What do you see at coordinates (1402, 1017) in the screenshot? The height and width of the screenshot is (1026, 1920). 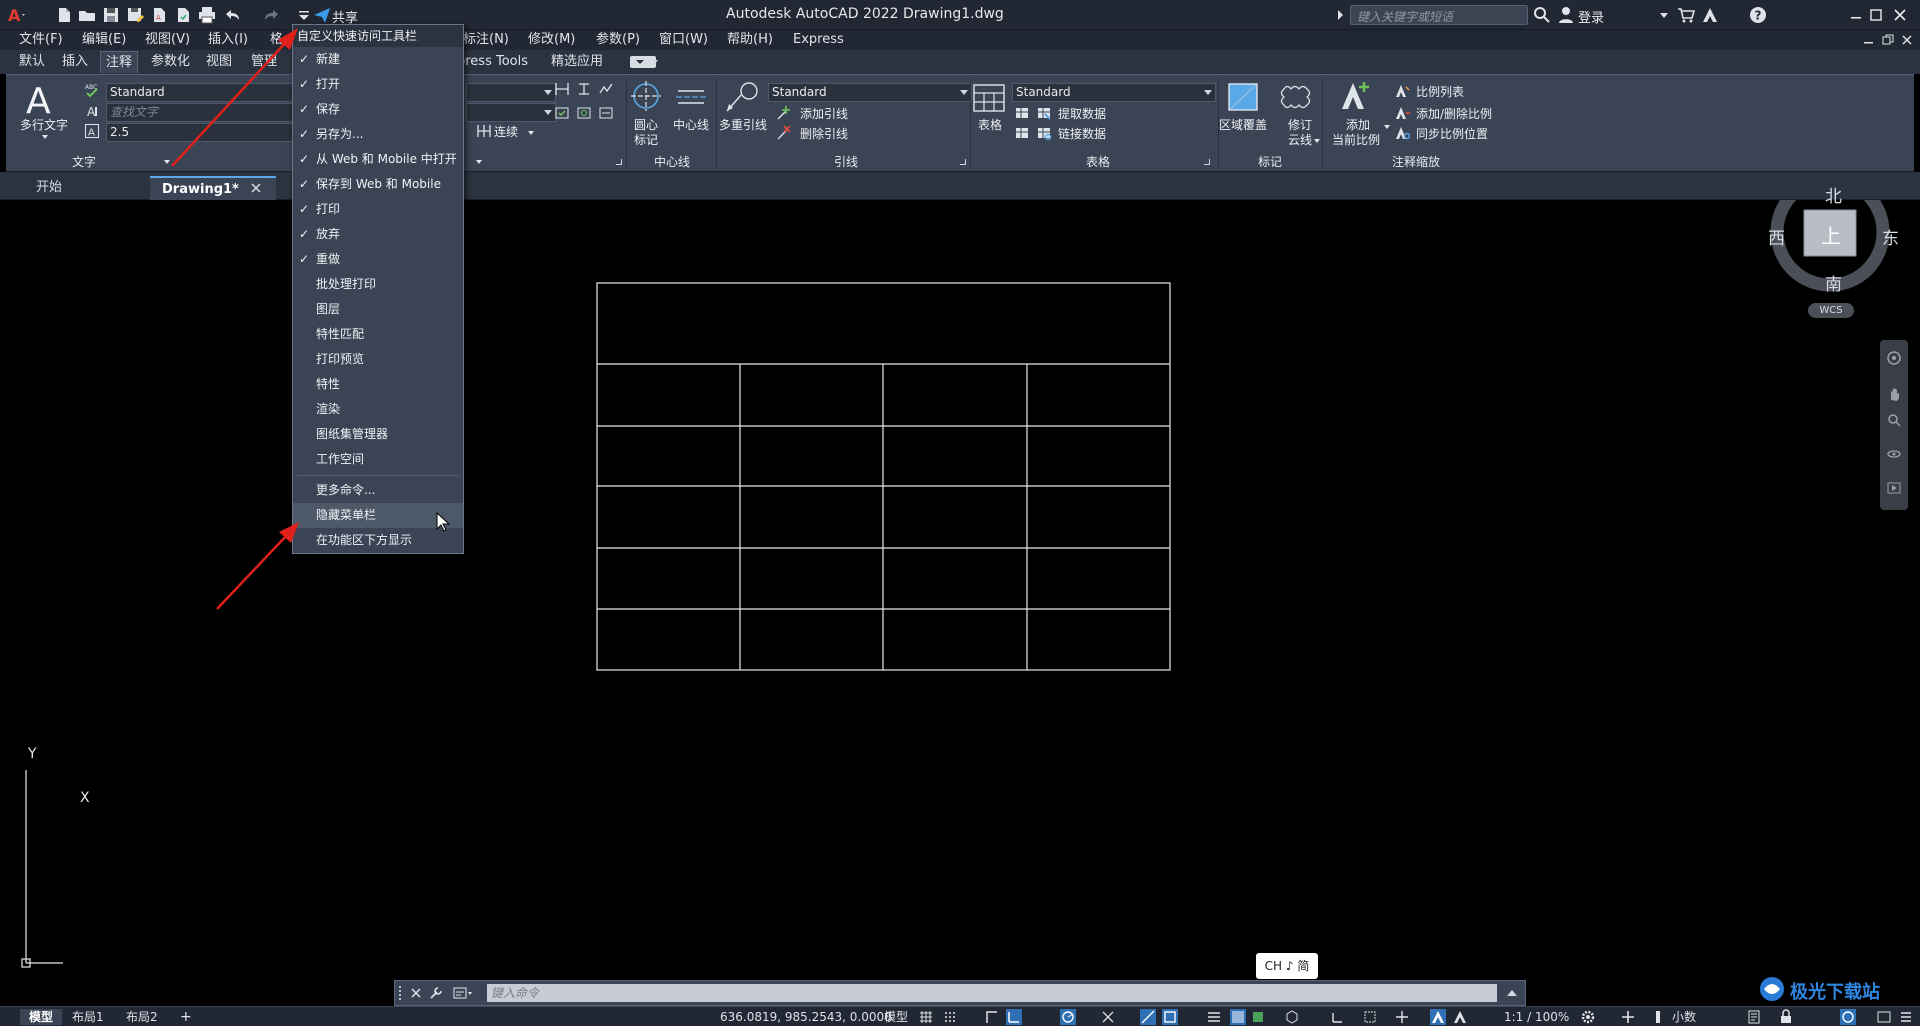 I see `gizmo-icon` at bounding box center [1402, 1017].